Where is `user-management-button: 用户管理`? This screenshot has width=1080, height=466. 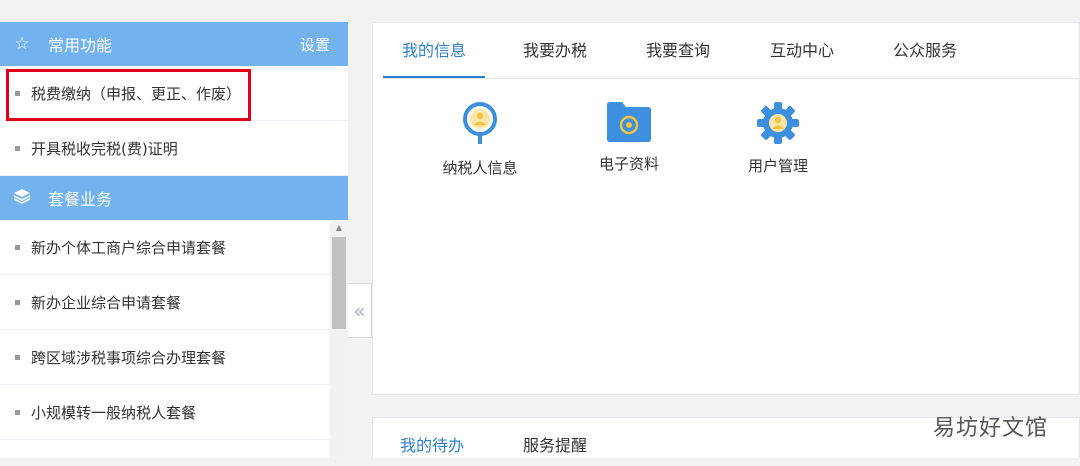
user-management-button: 用户管理 is located at coordinates (778, 138).